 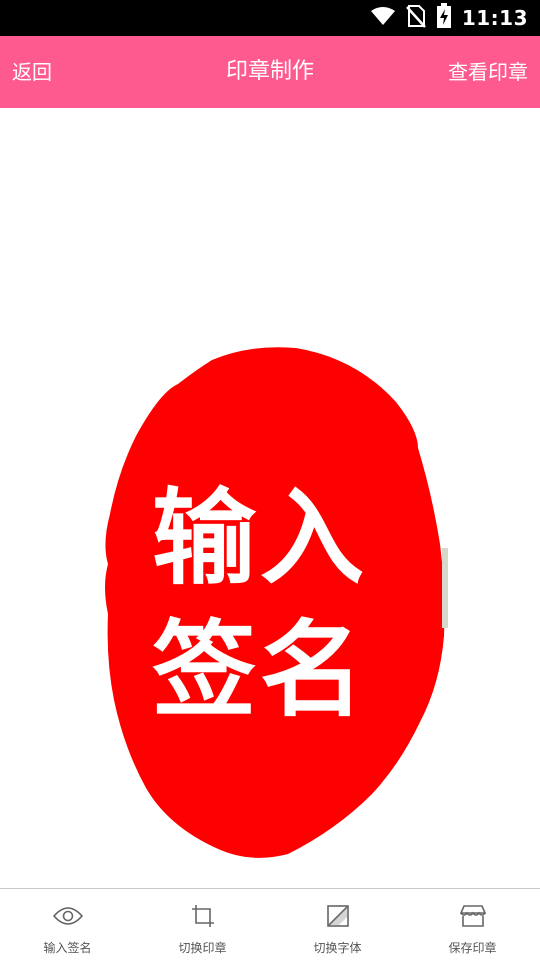 What do you see at coordinates (270, 72) in the screenshot?
I see `app-bar: 返回 印章制作 查看印章` at bounding box center [270, 72].